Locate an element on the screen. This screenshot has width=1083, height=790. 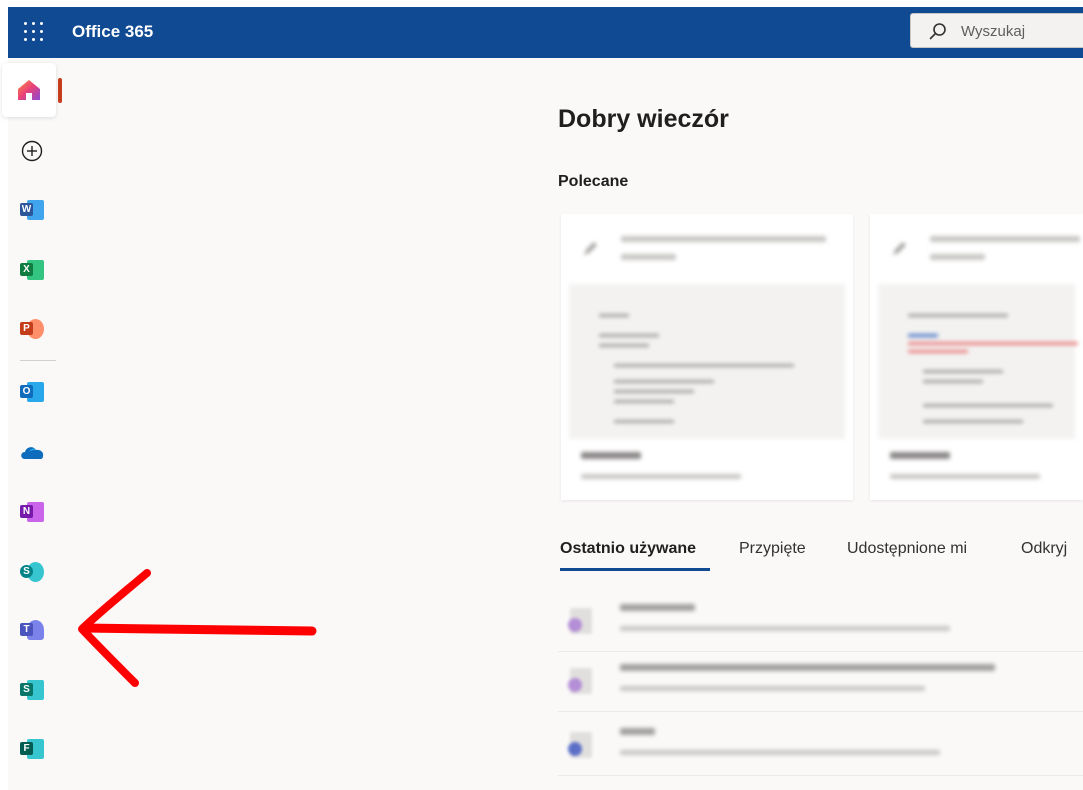
onenote-icon: N is located at coordinates (32, 512).